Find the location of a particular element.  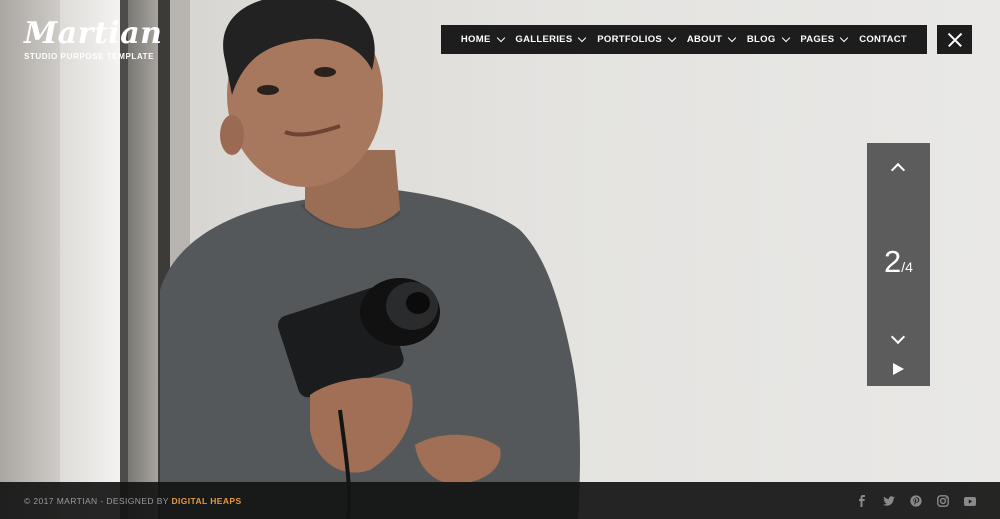

nav-item-label: BLOG is located at coordinates (761, 39).